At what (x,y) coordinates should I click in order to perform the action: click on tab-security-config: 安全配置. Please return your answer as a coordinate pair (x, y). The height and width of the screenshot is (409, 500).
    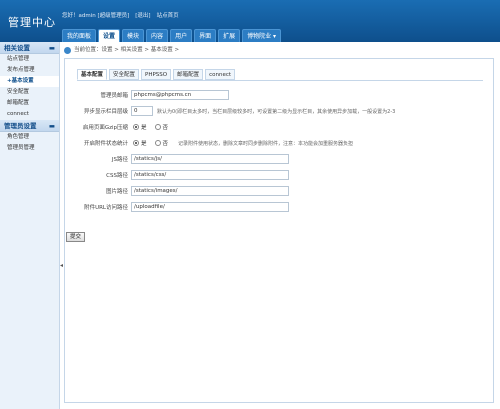
    Looking at the image, I should click on (124, 74).